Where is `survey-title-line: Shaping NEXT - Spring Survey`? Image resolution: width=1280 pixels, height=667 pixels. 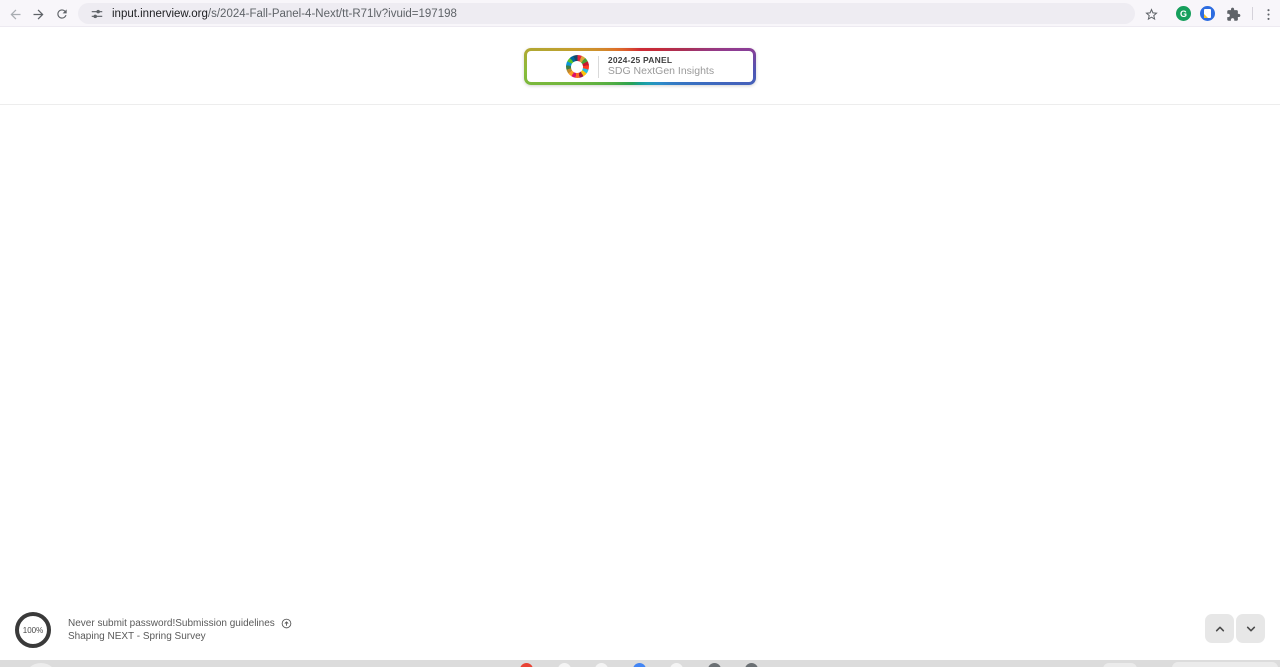 survey-title-line: Shaping NEXT - Spring Survey is located at coordinates (180, 636).